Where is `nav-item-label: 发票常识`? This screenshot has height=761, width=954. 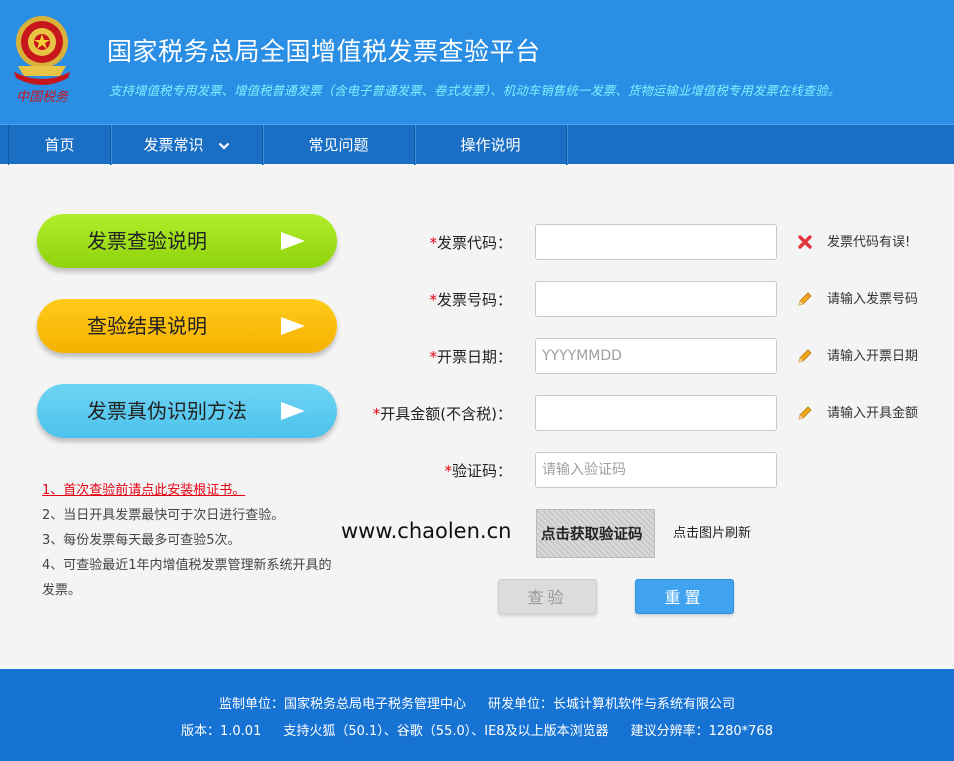
nav-item-label: 发票常识 is located at coordinates (173, 145).